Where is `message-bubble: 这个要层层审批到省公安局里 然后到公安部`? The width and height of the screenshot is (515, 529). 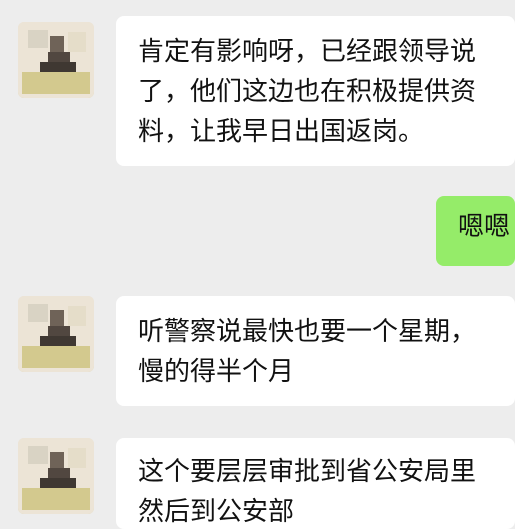 message-bubble: 这个要层层审批到省公安局里 然后到公安部 is located at coordinates (315, 483).